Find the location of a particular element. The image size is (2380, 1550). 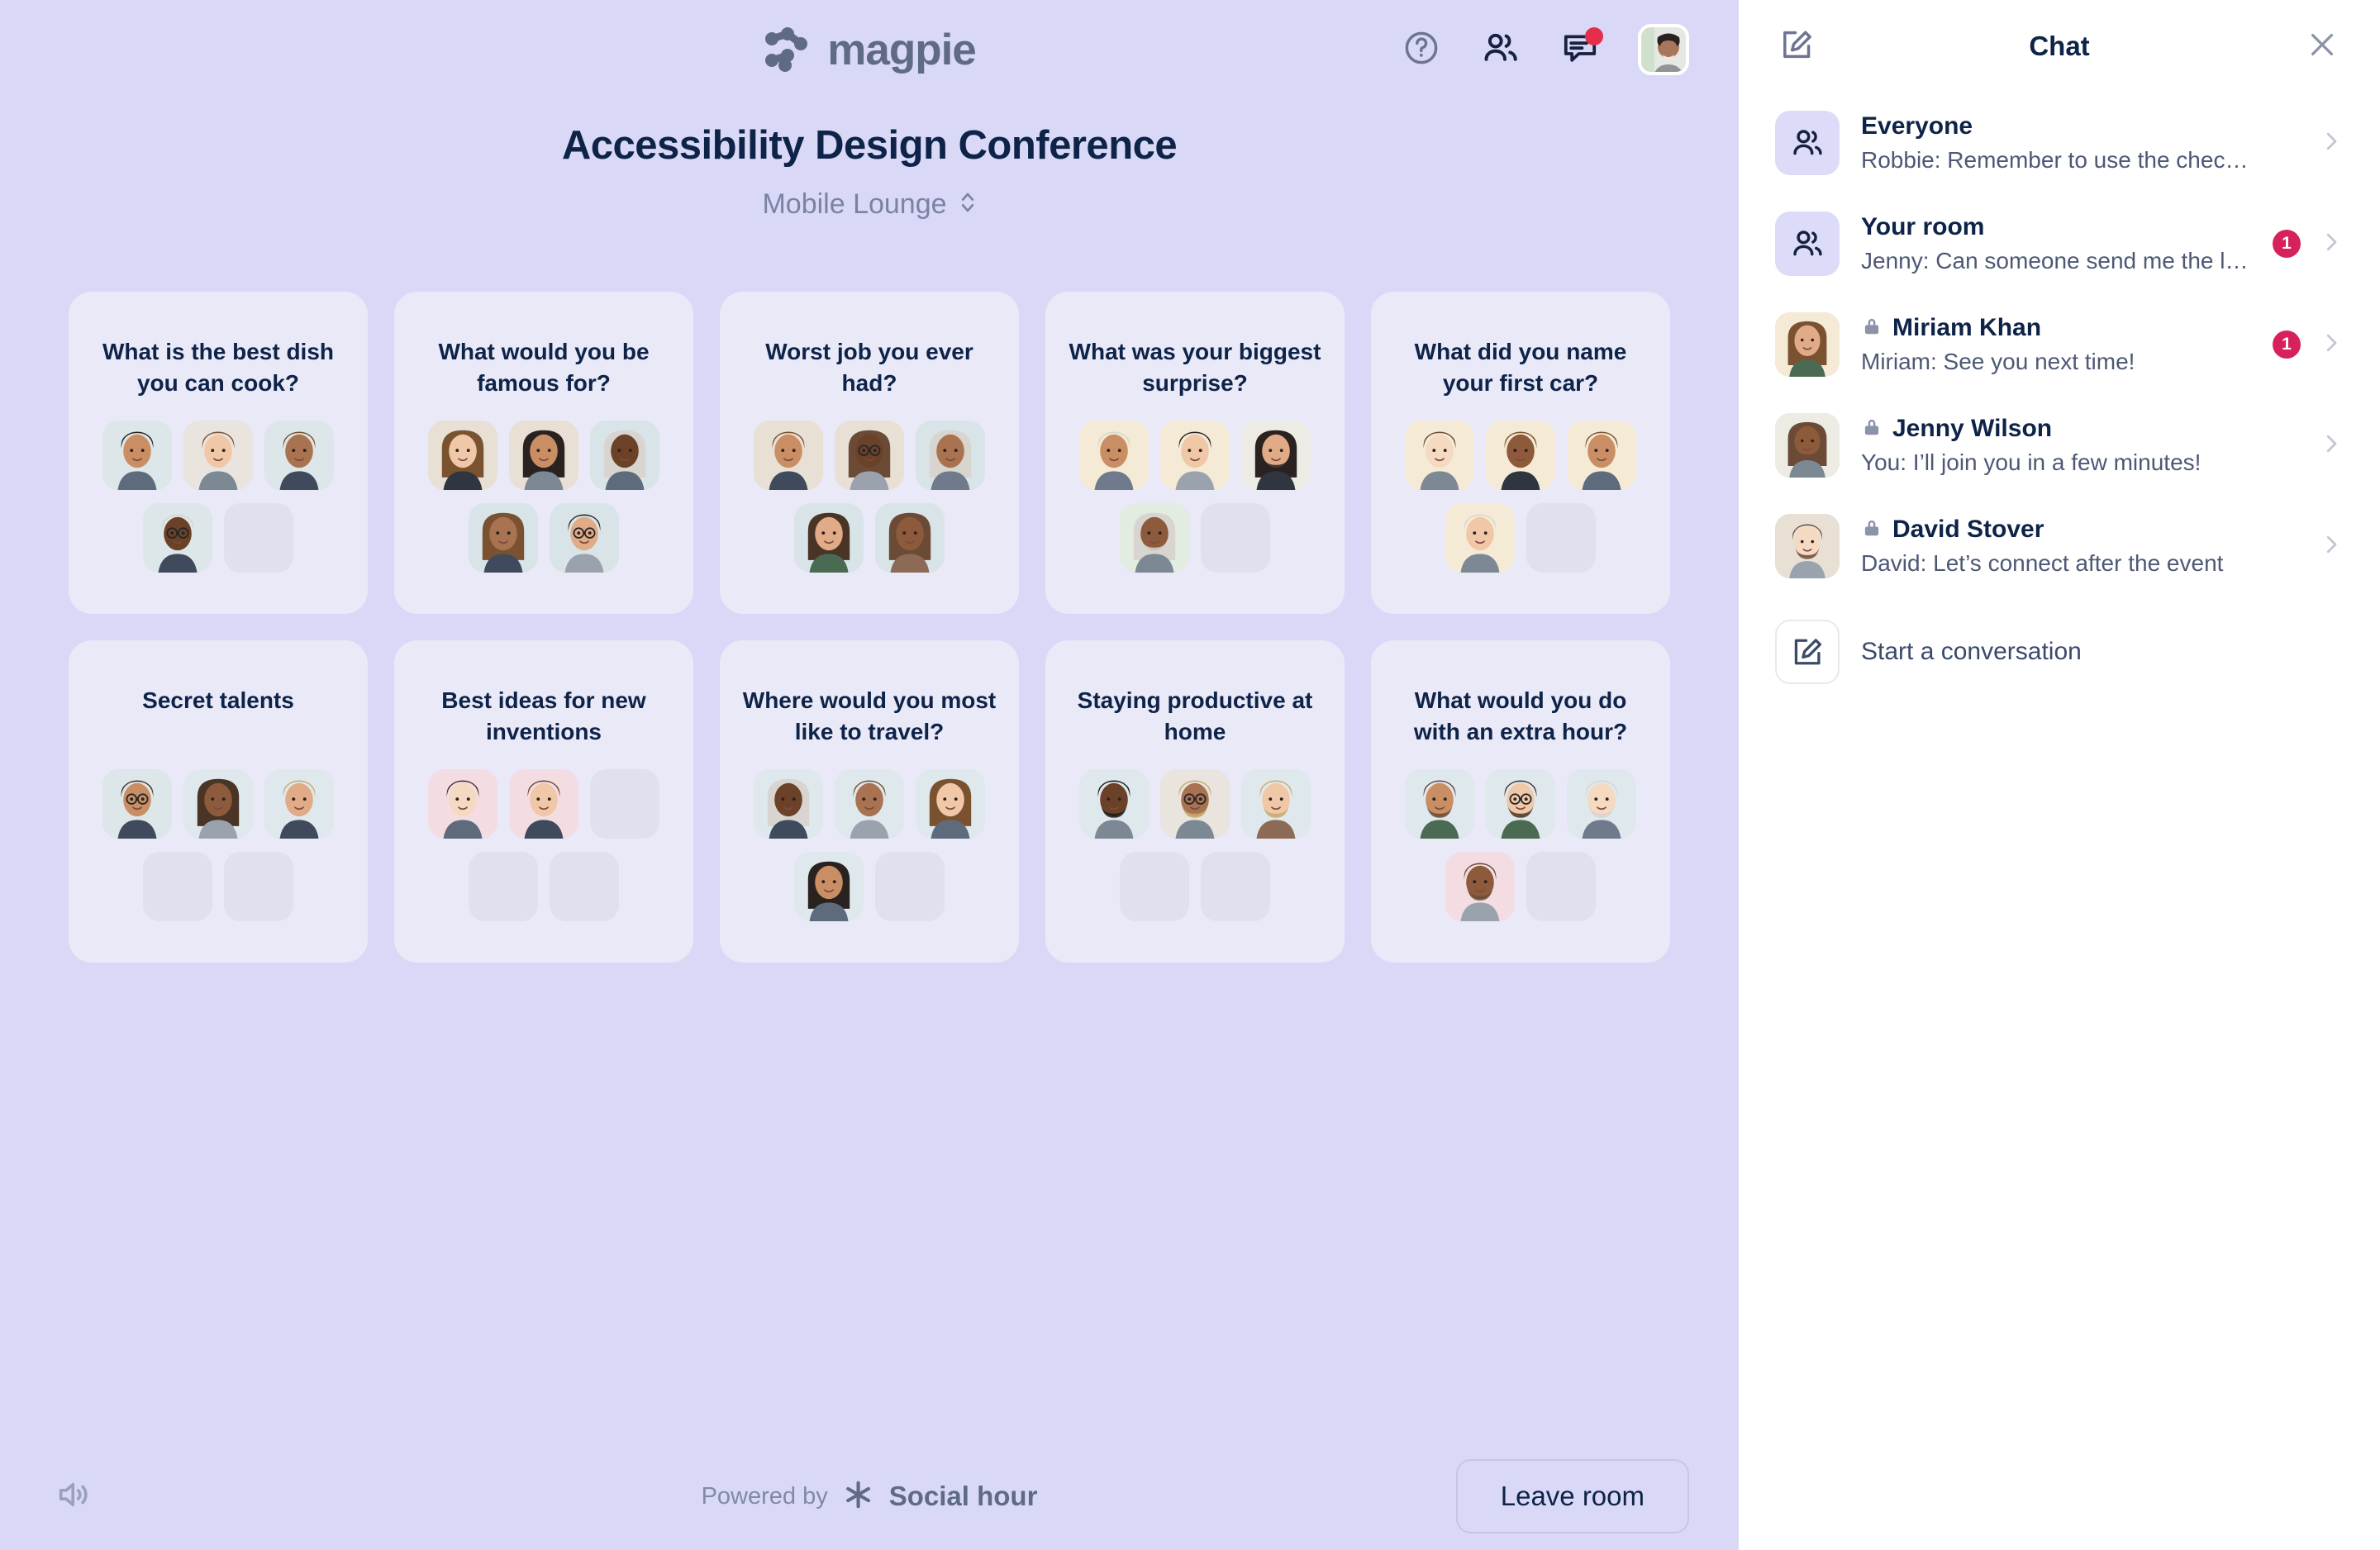

chat-item-name: Everyone is located at coordinates (1917, 126).